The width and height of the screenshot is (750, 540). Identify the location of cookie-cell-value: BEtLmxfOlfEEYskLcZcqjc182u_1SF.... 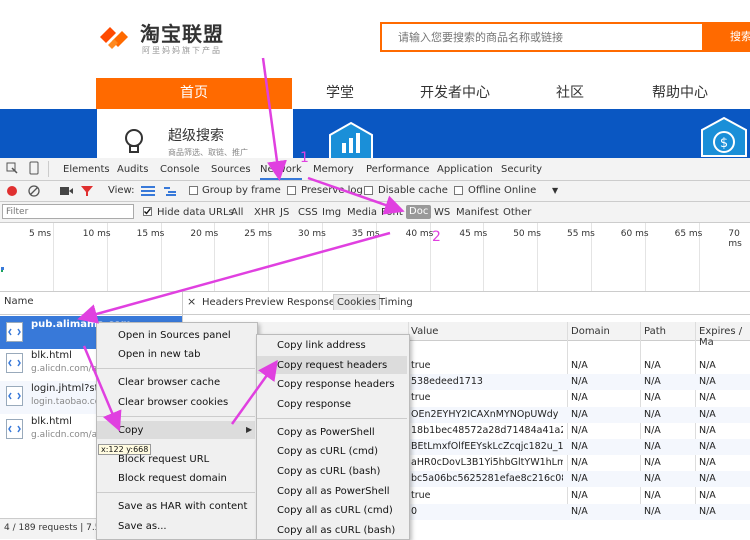
(487, 446).